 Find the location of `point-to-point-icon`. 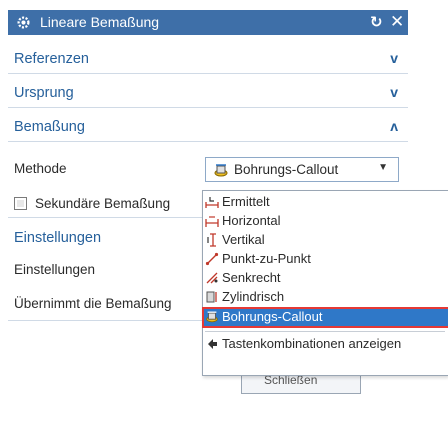

point-to-point-icon is located at coordinates (212, 259).